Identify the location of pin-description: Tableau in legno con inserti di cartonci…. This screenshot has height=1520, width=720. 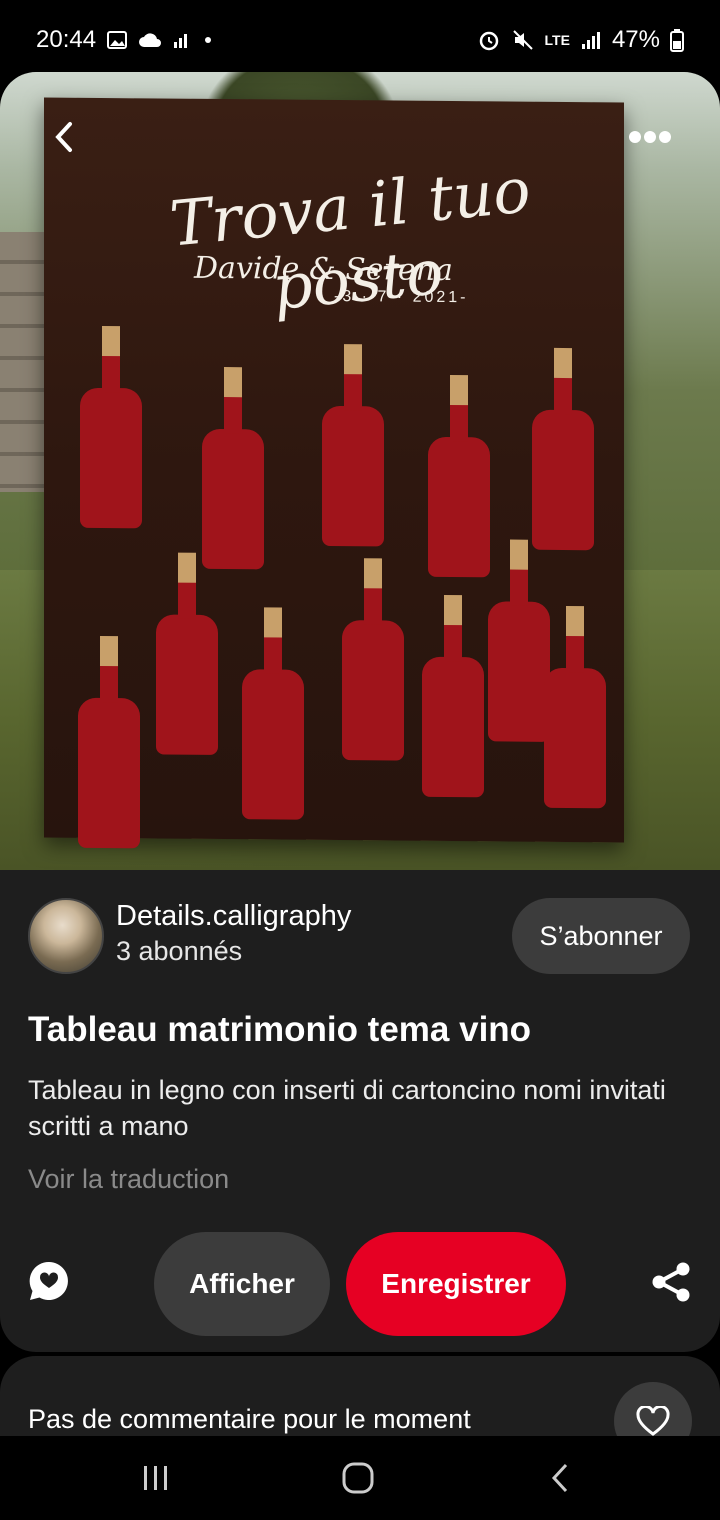
(347, 1108).